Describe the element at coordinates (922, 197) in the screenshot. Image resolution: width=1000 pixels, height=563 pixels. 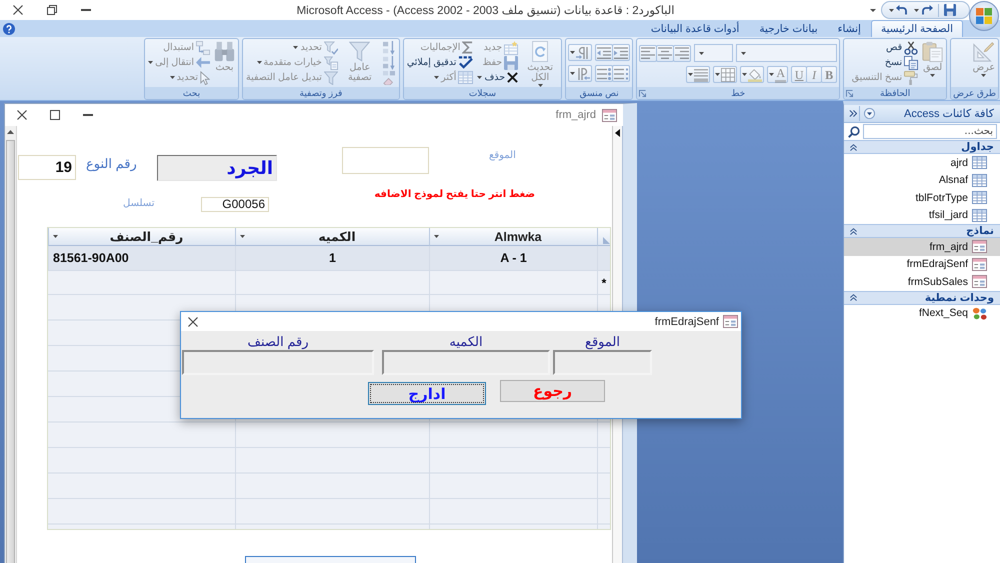
I see `nav-item: tblFotrType` at that location.